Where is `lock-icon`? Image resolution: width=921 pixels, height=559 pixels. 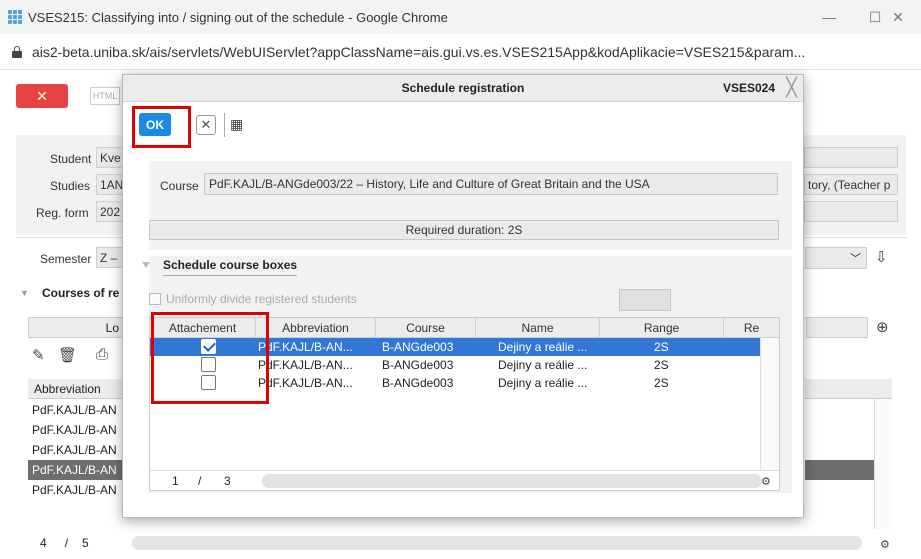 lock-icon is located at coordinates (17, 51).